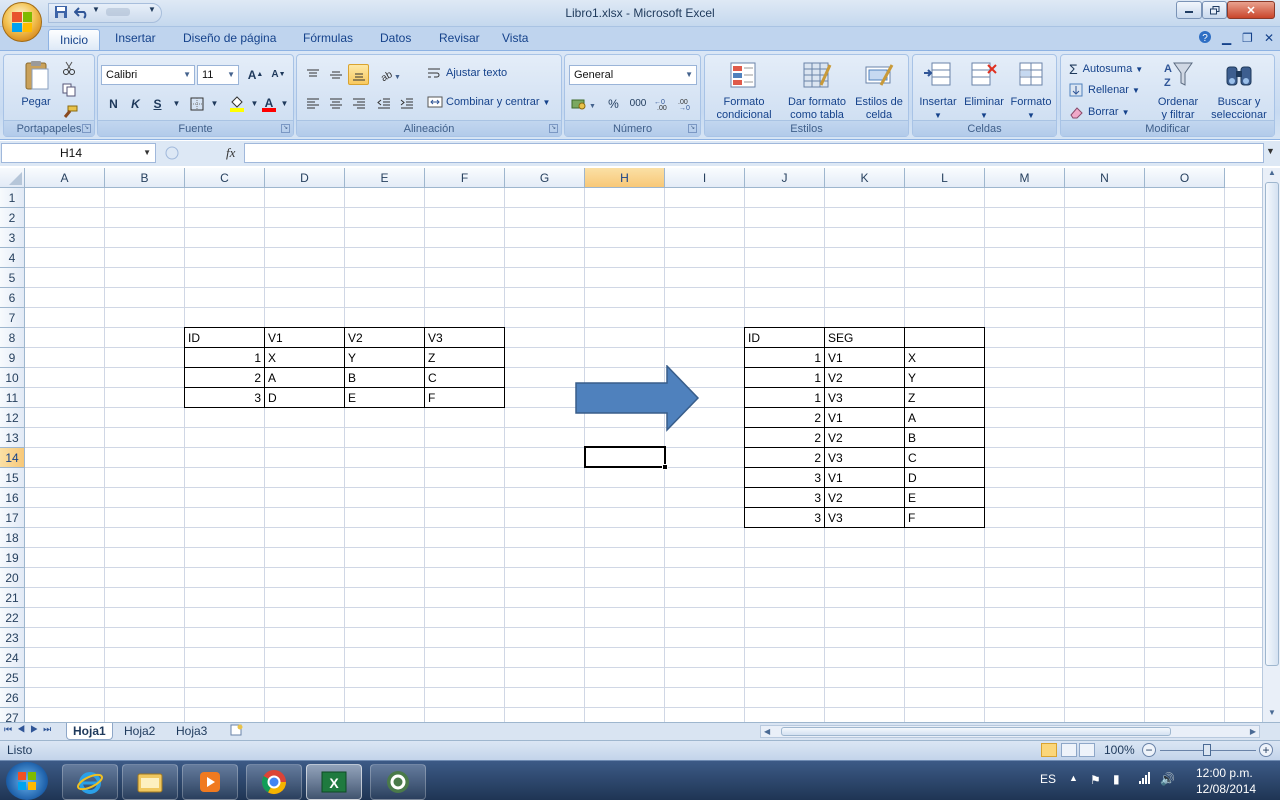 Image resolution: width=1280 pixels, height=800 pixels. I want to click on cell-e11: E, so click(384, 397).